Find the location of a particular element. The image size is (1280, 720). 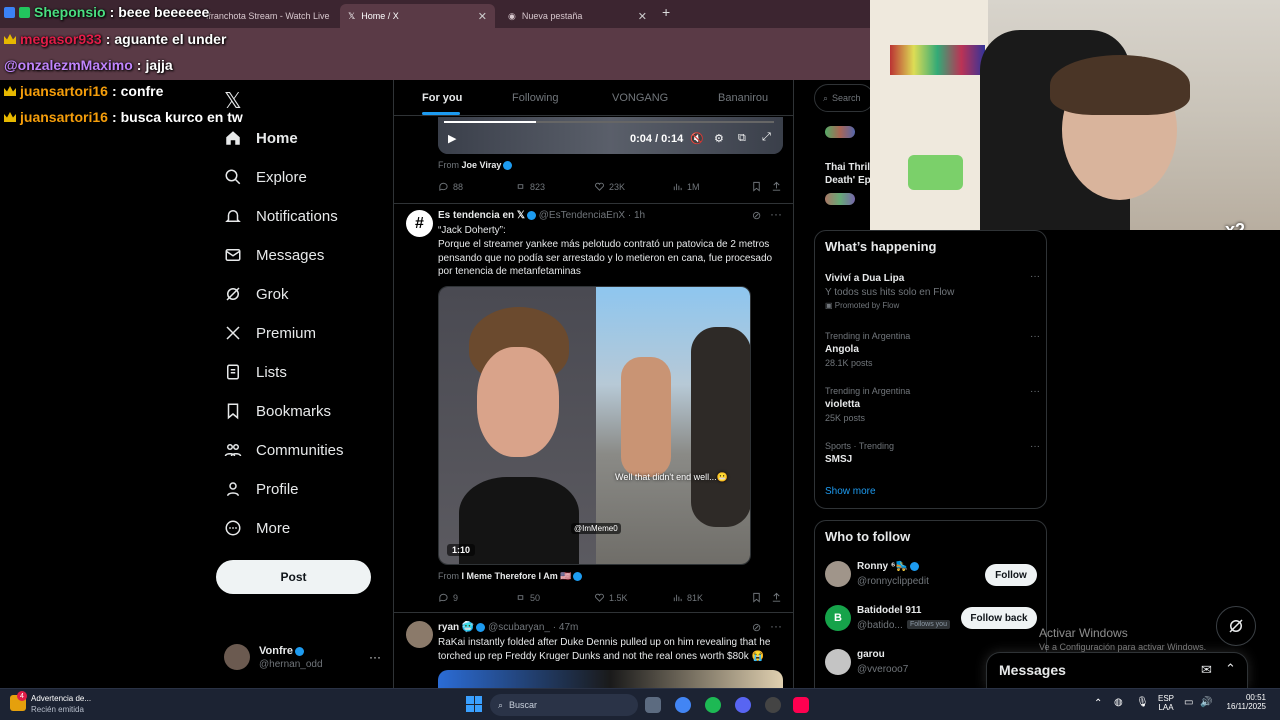

windows-start-icon is located at coordinates (474, 704).